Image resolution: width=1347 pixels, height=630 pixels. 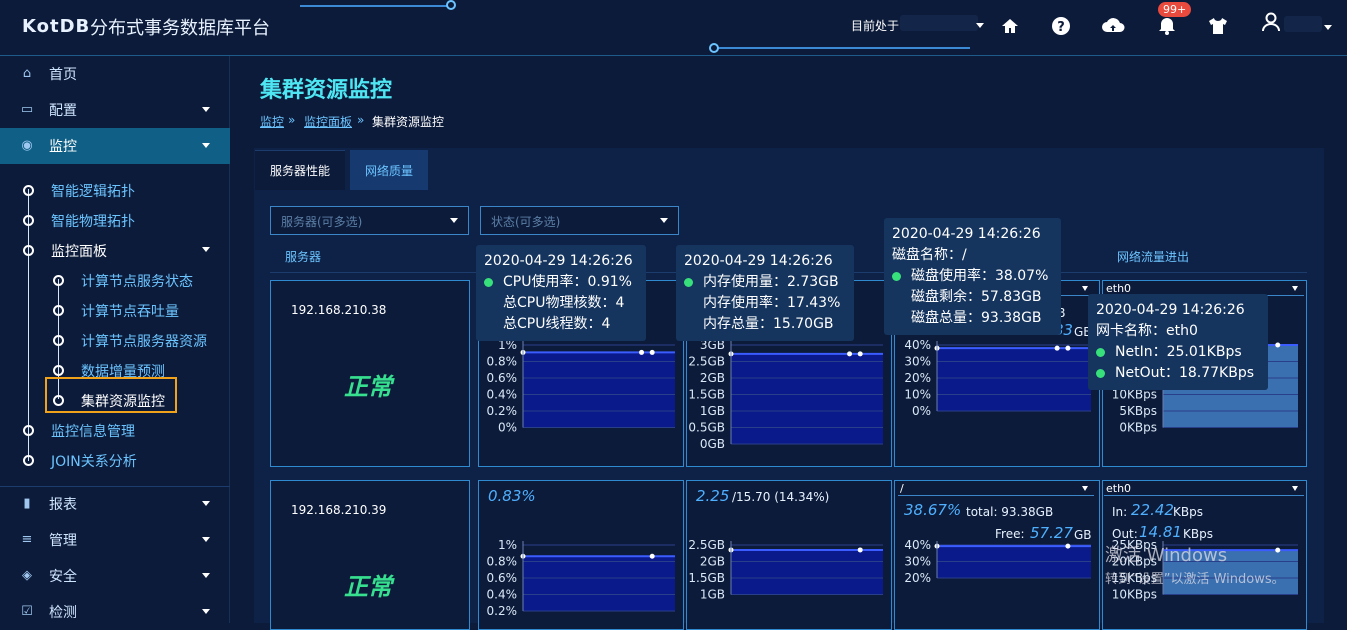 I want to click on breadcrumb-sep: », so click(x=361, y=120).